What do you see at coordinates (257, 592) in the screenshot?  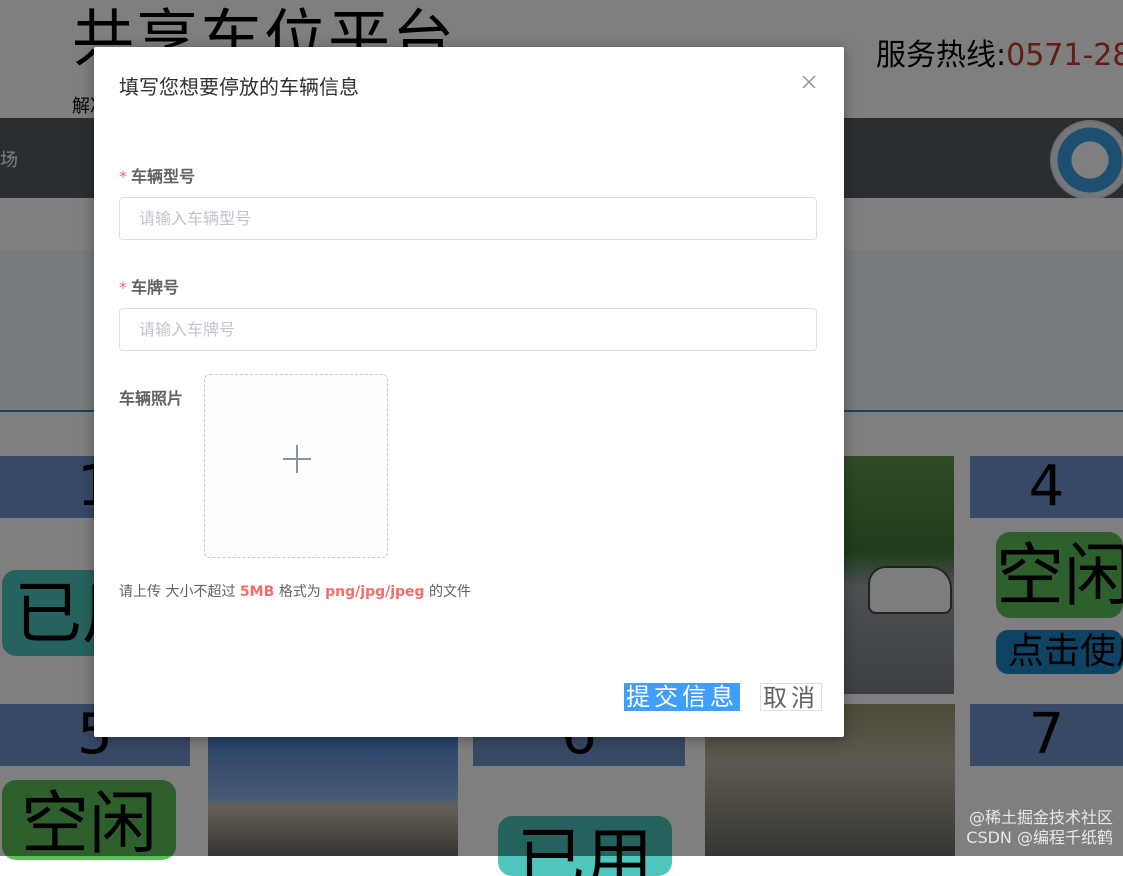 I see `upload-size-limit: 5MB` at bounding box center [257, 592].